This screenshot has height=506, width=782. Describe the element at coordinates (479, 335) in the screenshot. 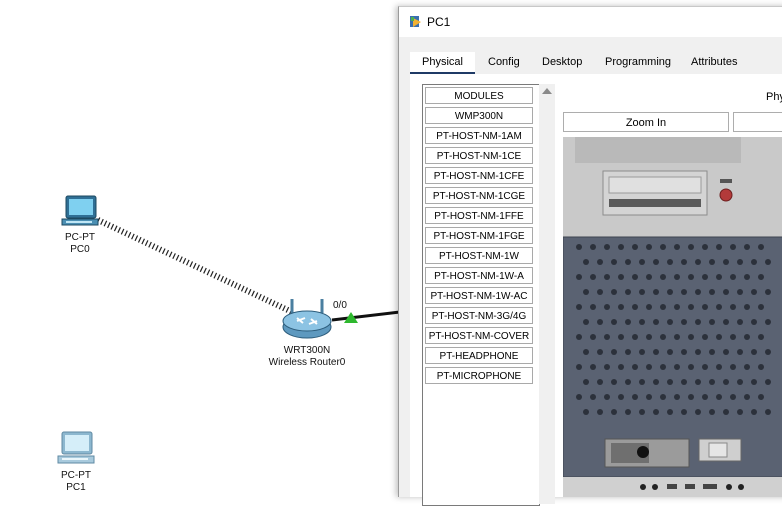

I see `module-item: PT-HOST-NM-COVER` at that location.